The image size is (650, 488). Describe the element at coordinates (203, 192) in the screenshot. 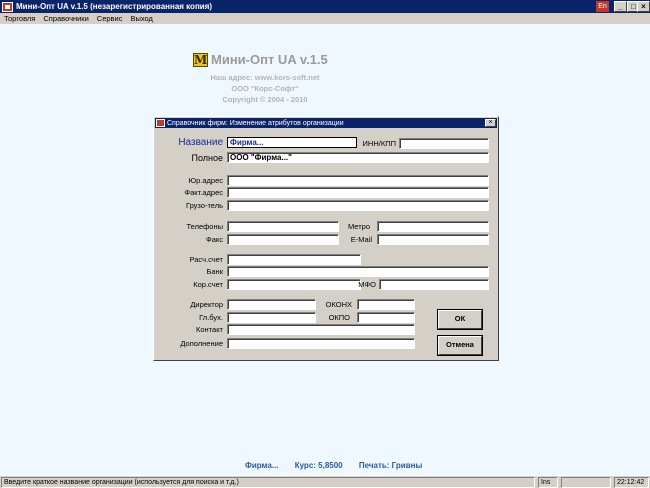

I see `actual-address-label: Факт.адрес` at that location.